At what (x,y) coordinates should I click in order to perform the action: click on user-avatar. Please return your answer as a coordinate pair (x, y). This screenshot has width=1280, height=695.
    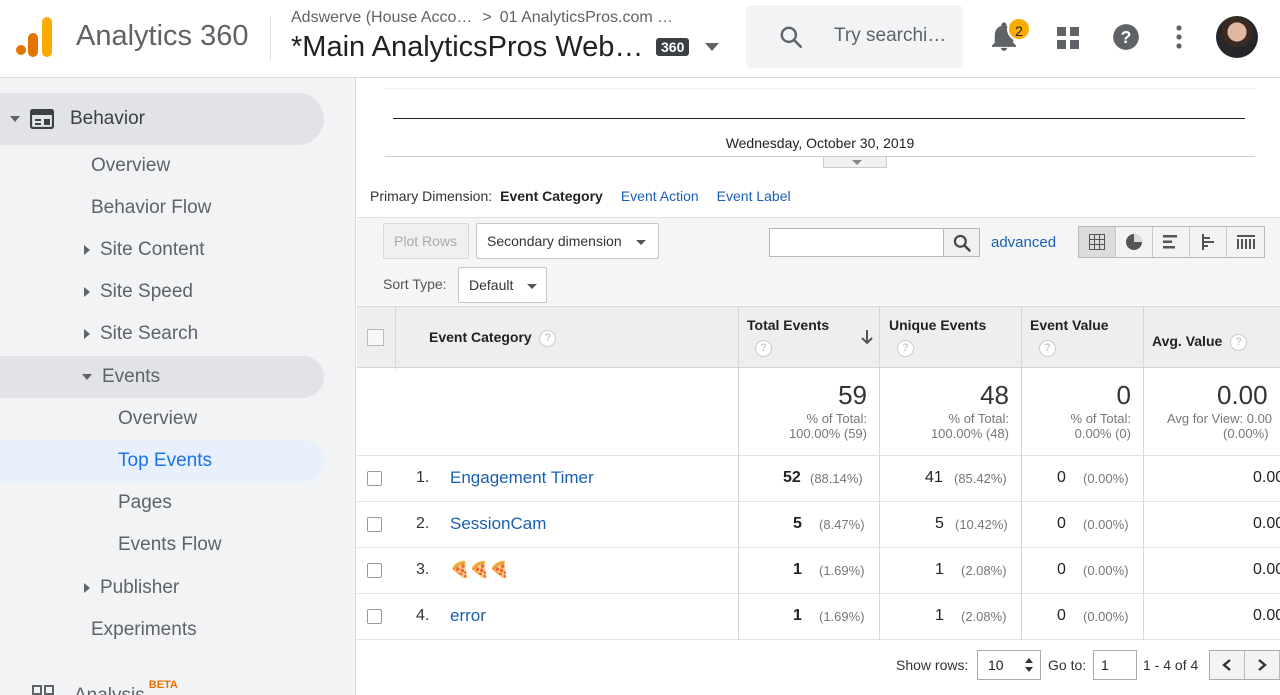
    Looking at the image, I should click on (1237, 37).